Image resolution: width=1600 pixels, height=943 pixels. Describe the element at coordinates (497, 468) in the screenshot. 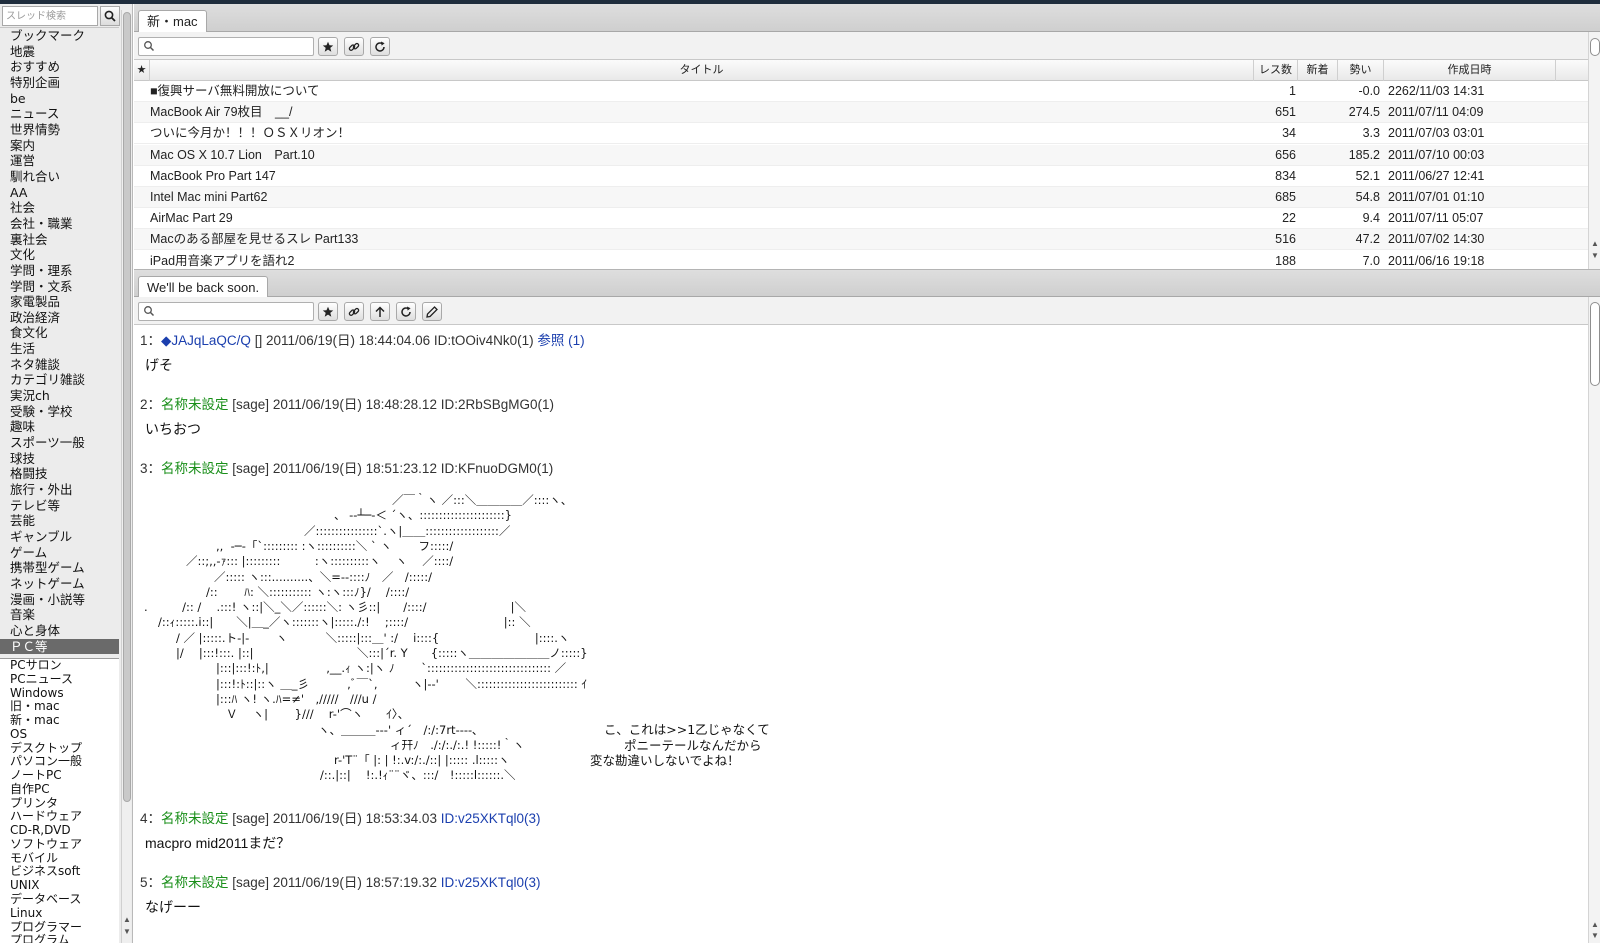

I see `post-id: ID:KFnuoDGM0(1)` at that location.